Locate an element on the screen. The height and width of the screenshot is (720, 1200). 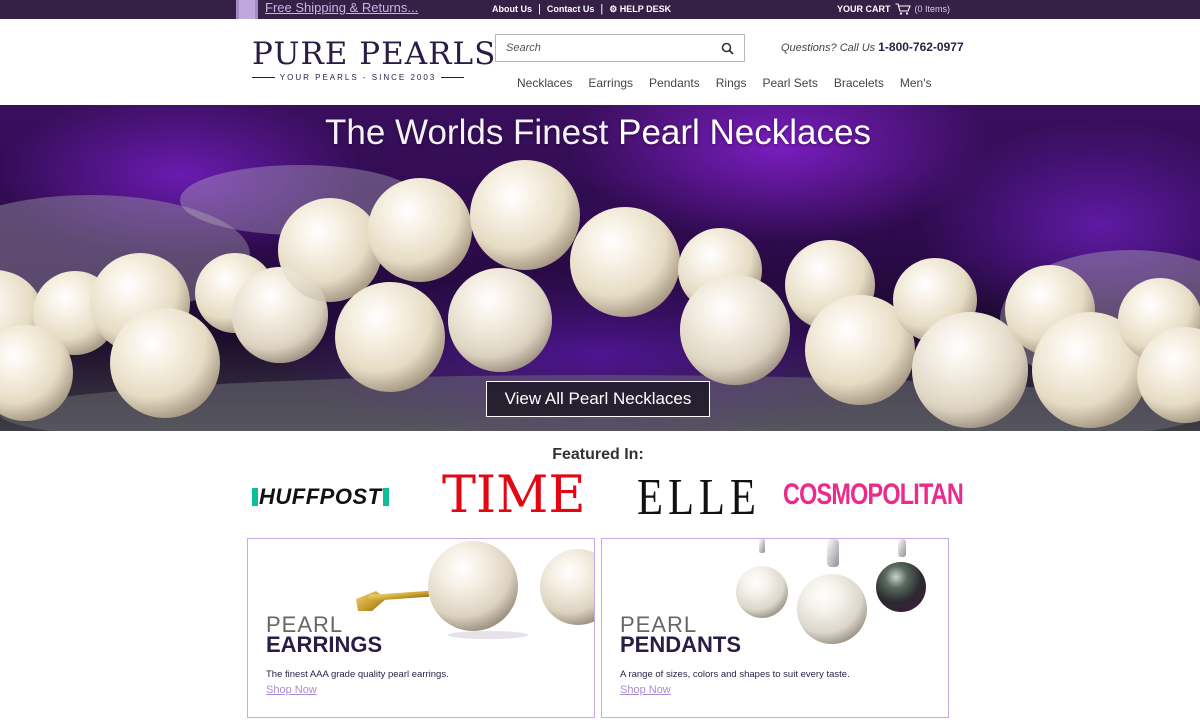
hero-title-part2: Pearl Necklaces is located at coordinates (744, 132).